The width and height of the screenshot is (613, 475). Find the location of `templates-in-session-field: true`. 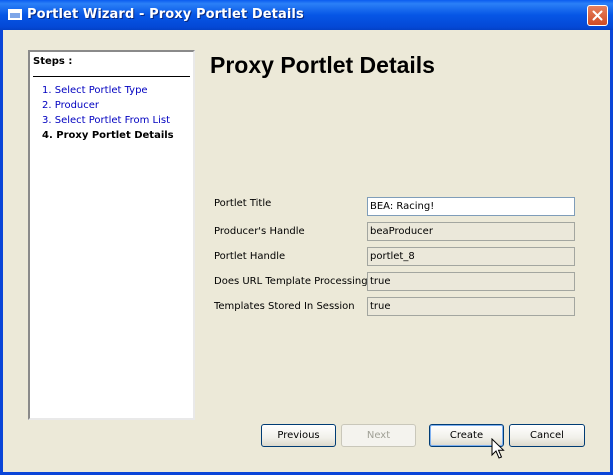

templates-in-session-field: true is located at coordinates (471, 306).